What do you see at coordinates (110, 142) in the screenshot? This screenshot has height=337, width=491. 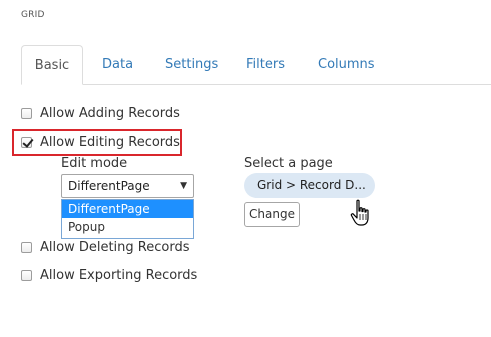 I see `allow-editing-label: Allow Editing Records` at bounding box center [110, 142].